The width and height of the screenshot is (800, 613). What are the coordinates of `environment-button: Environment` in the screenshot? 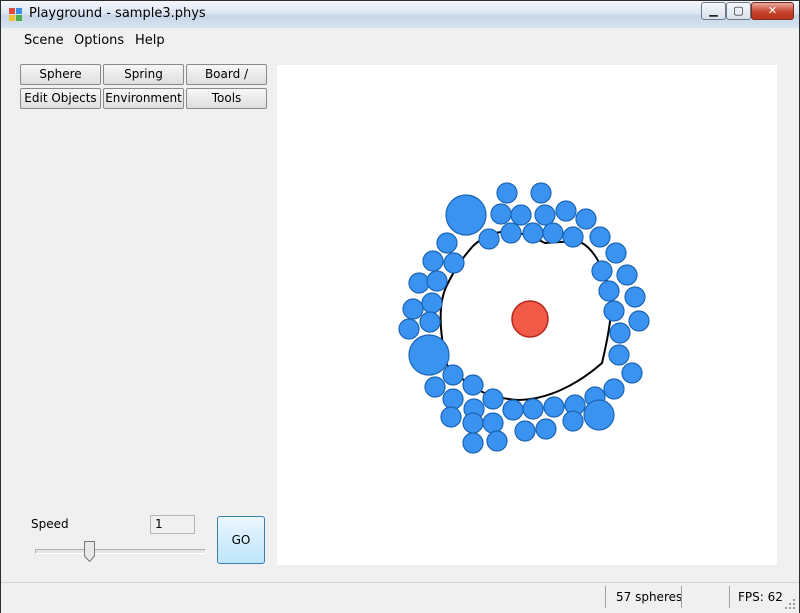 It's located at (143, 98).